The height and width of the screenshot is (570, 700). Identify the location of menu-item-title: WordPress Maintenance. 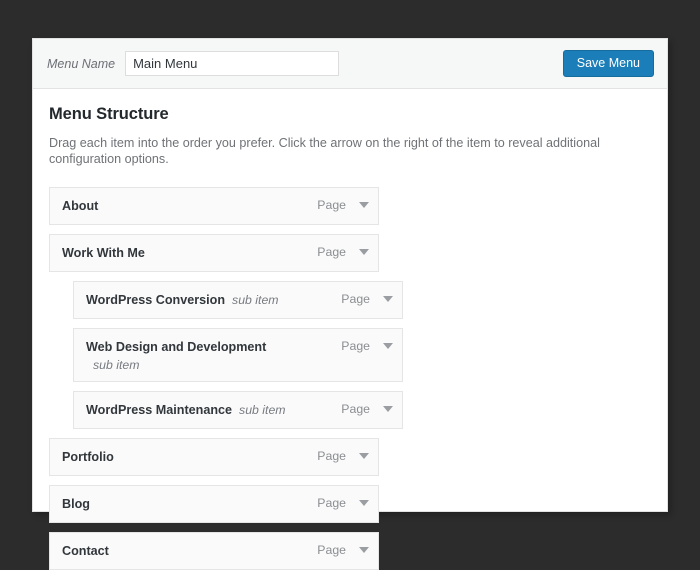
(159, 409).